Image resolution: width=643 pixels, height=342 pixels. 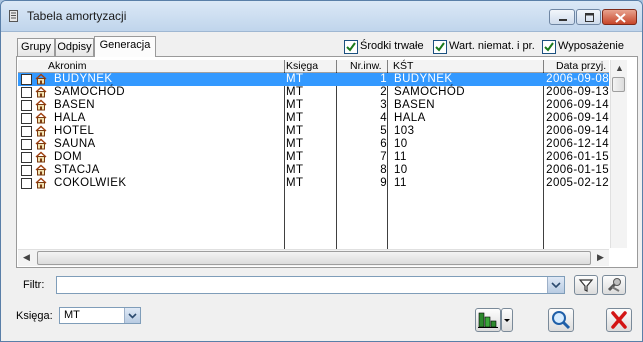 I want to click on wrench-icon, so click(x=614, y=285).